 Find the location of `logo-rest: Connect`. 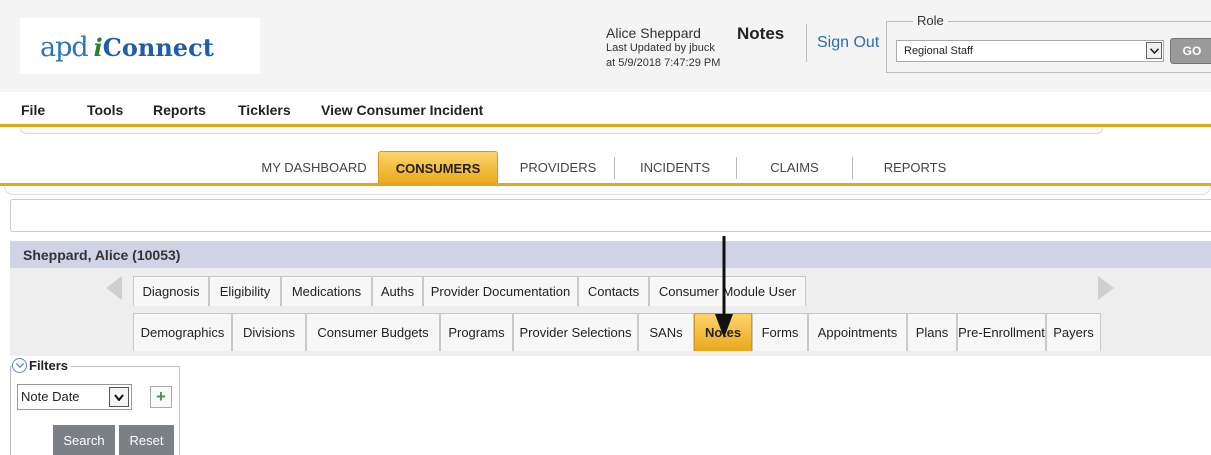

logo-rest: Connect is located at coordinates (158, 47).